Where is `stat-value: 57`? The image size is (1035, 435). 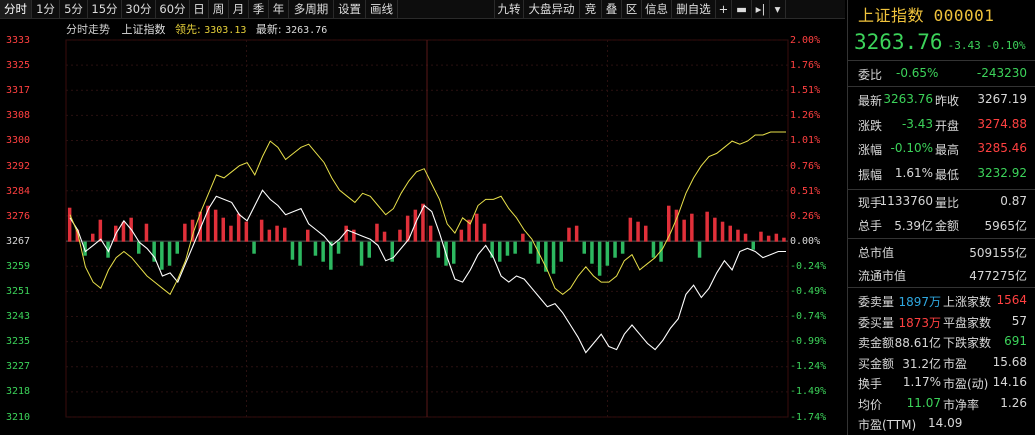 stat-value: 57 is located at coordinates (1019, 320).